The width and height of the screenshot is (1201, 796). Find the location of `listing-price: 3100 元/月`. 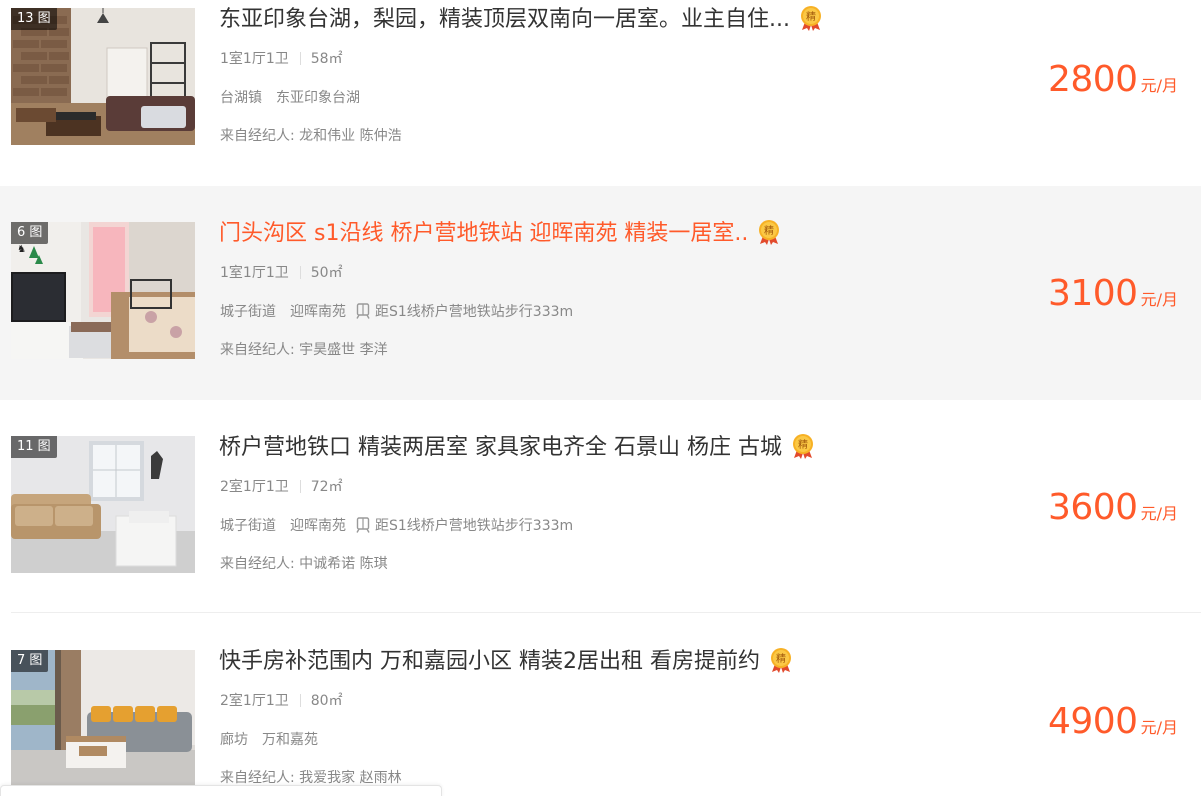

listing-price: 3100 元/月 is located at coordinates (1113, 294).